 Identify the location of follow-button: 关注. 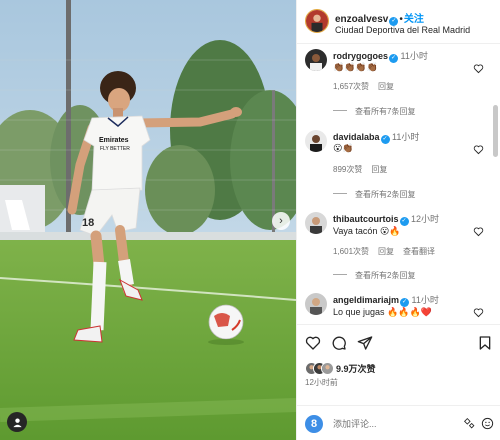
(414, 19).